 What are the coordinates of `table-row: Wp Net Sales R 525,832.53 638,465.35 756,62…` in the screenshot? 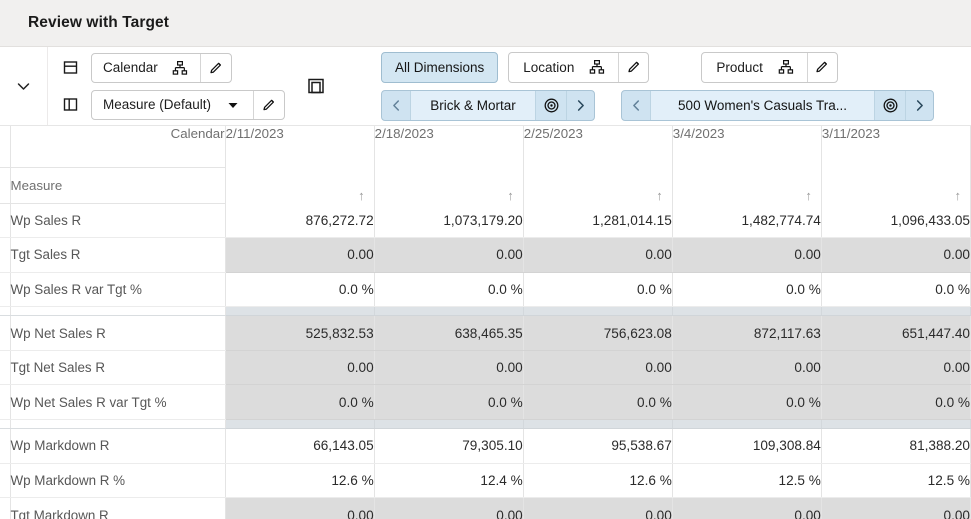 It's located at (485, 333).